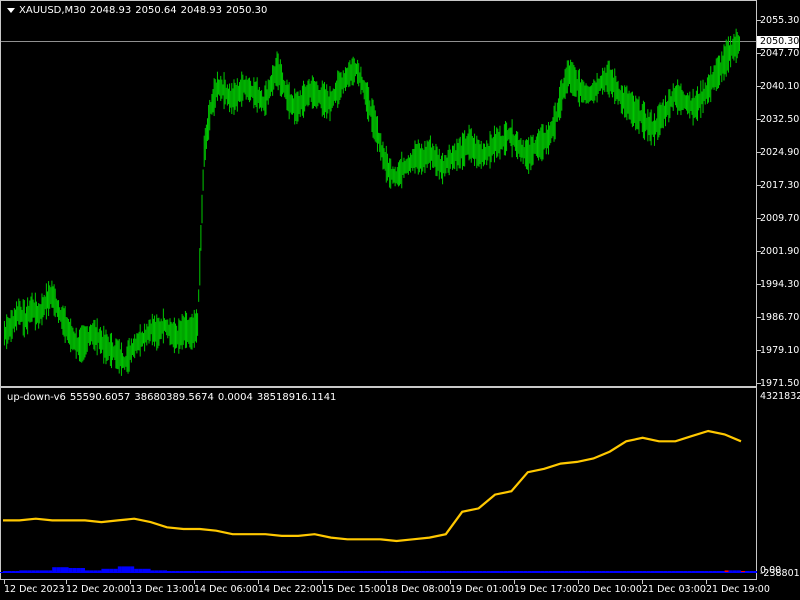 This screenshot has width=800, height=600. I want to click on x-axis-label: 14 Dec 06:00, so click(226, 589).